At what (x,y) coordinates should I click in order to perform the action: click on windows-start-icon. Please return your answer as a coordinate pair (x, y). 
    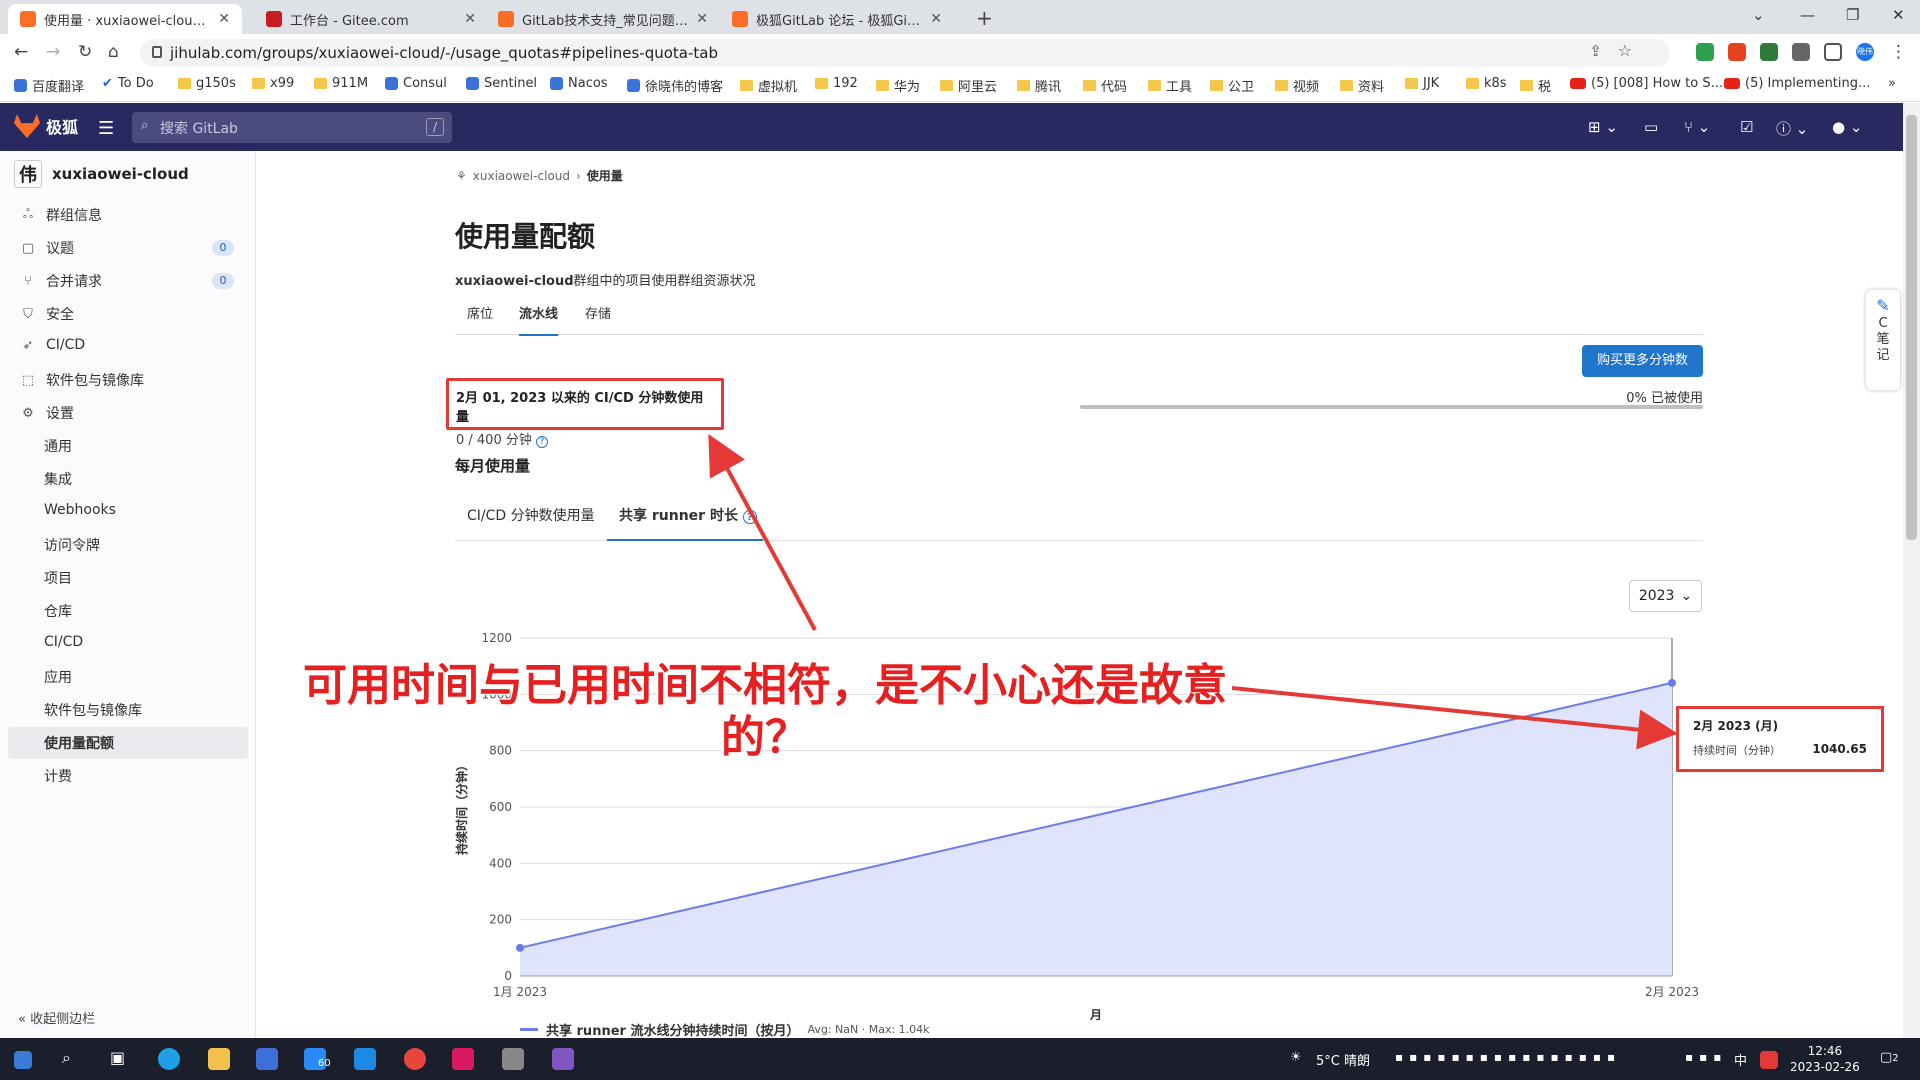
    Looking at the image, I should click on (23, 1060).